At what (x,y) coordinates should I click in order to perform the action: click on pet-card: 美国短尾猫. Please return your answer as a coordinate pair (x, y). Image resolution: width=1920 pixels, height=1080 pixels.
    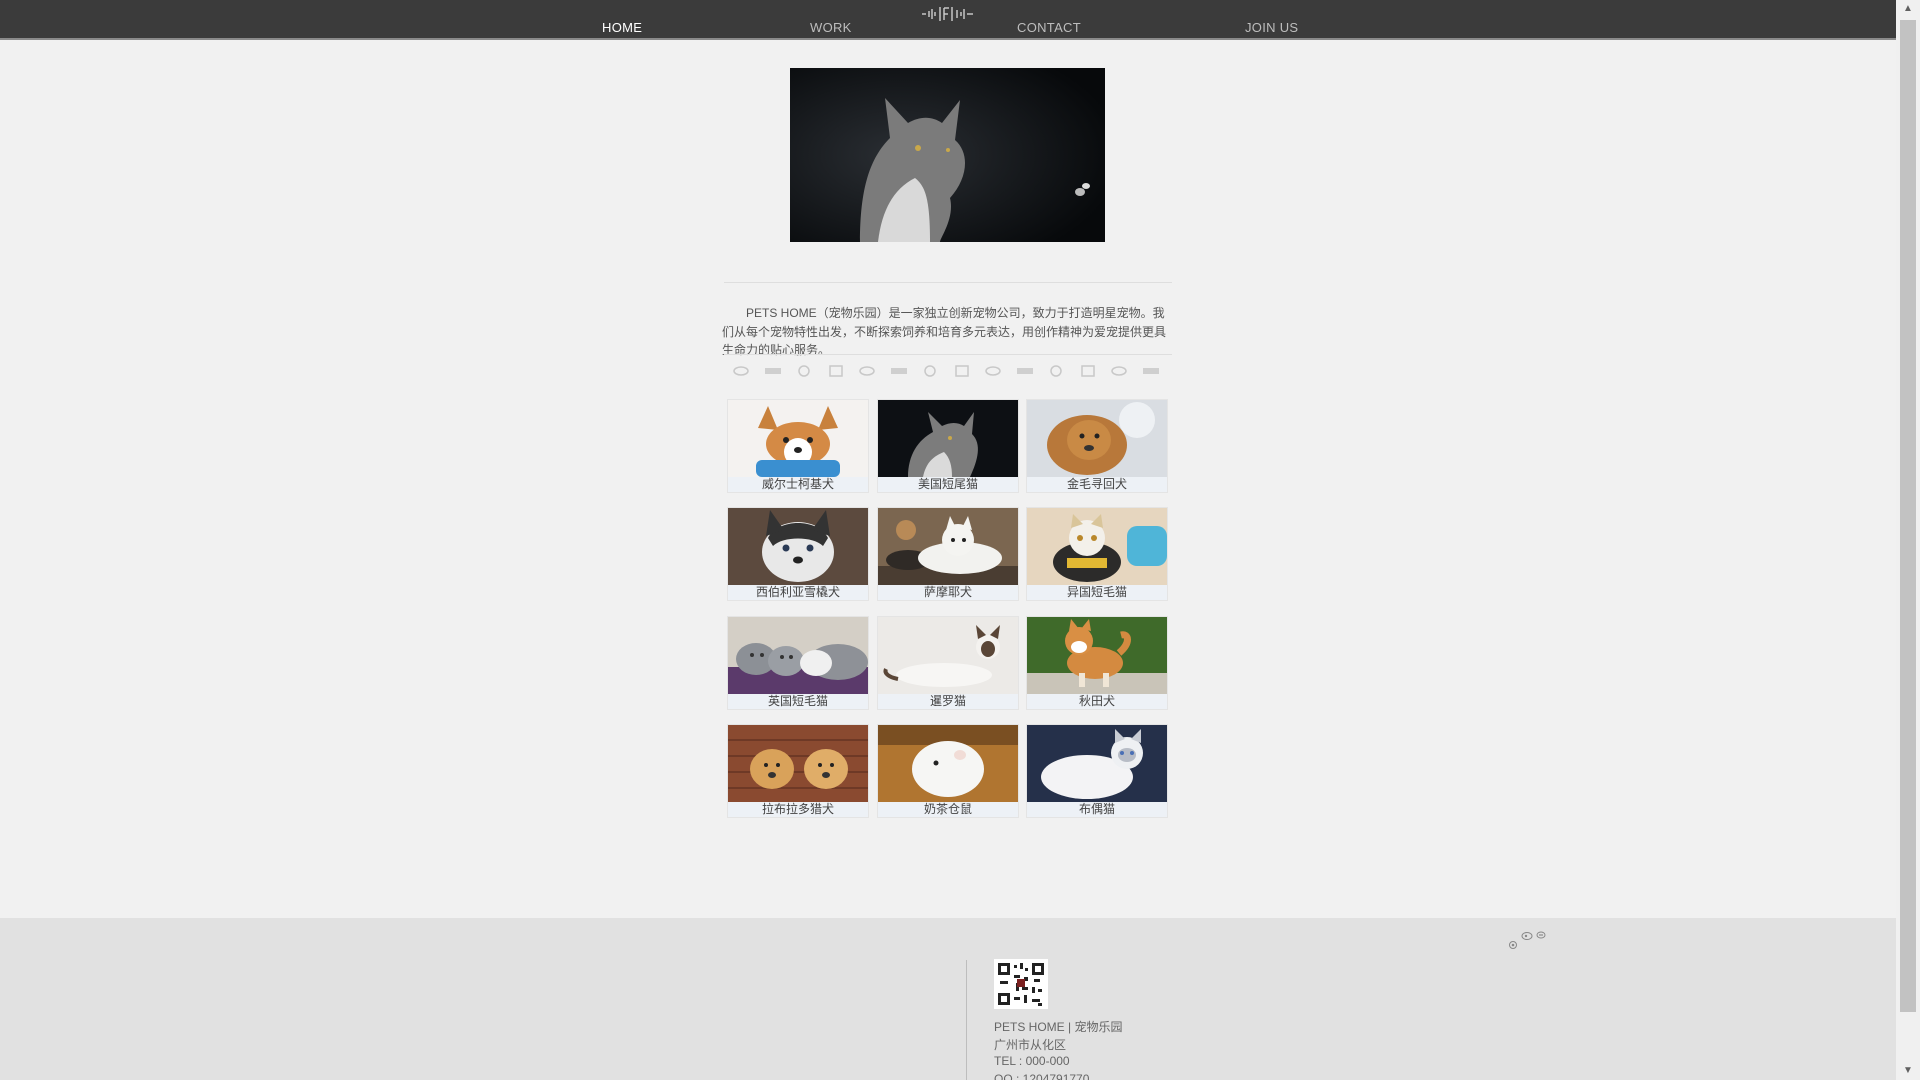
    Looking at the image, I should click on (948, 446).